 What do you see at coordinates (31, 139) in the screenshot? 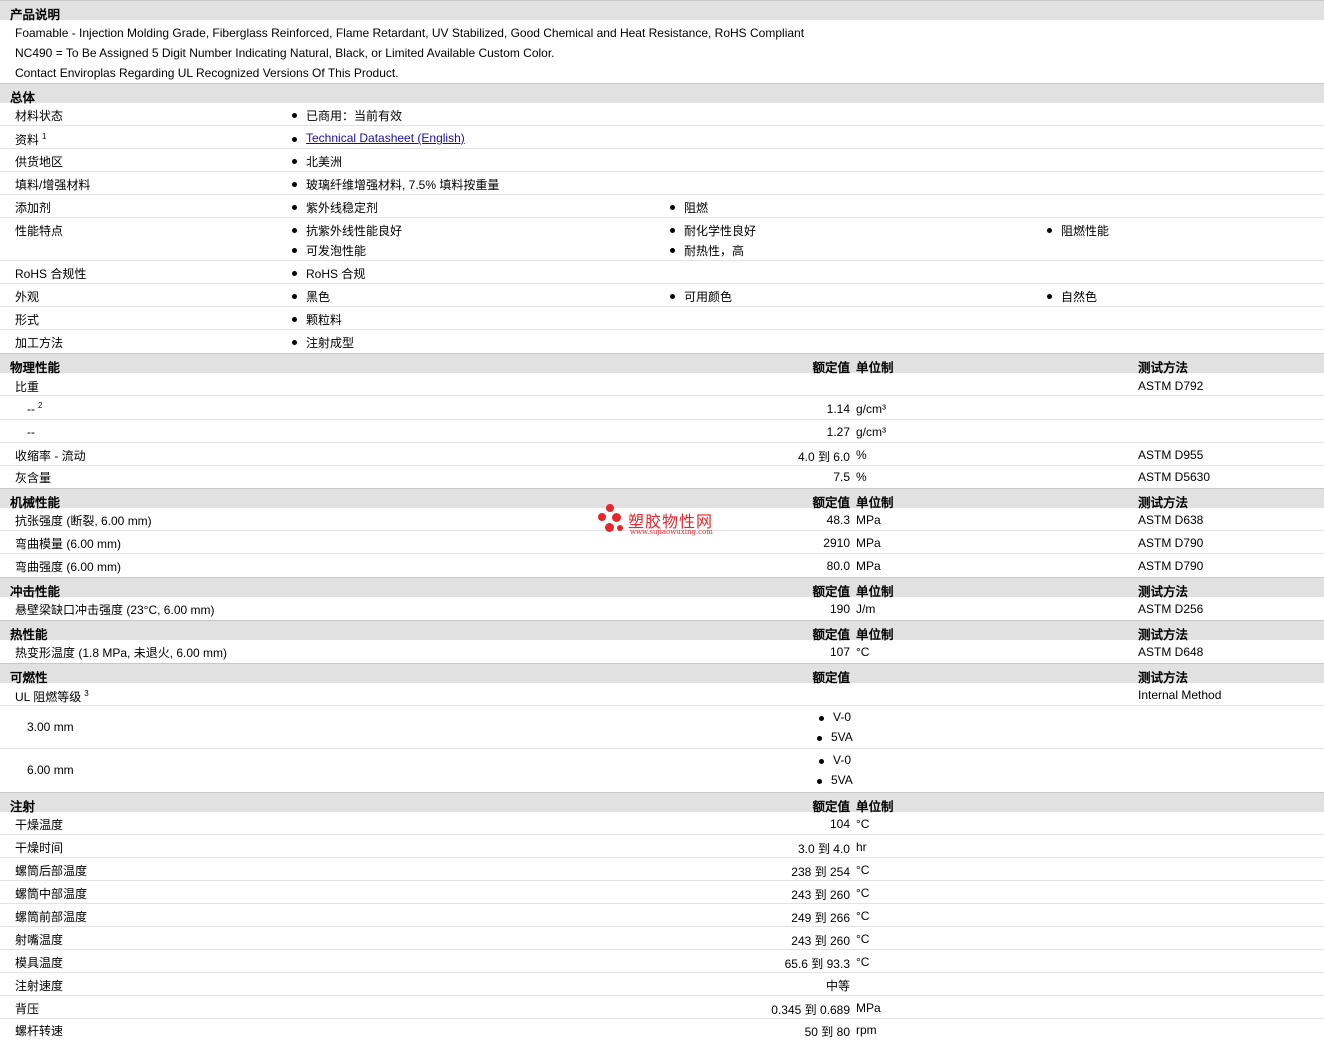
I see `row-label: 资料 1` at bounding box center [31, 139].